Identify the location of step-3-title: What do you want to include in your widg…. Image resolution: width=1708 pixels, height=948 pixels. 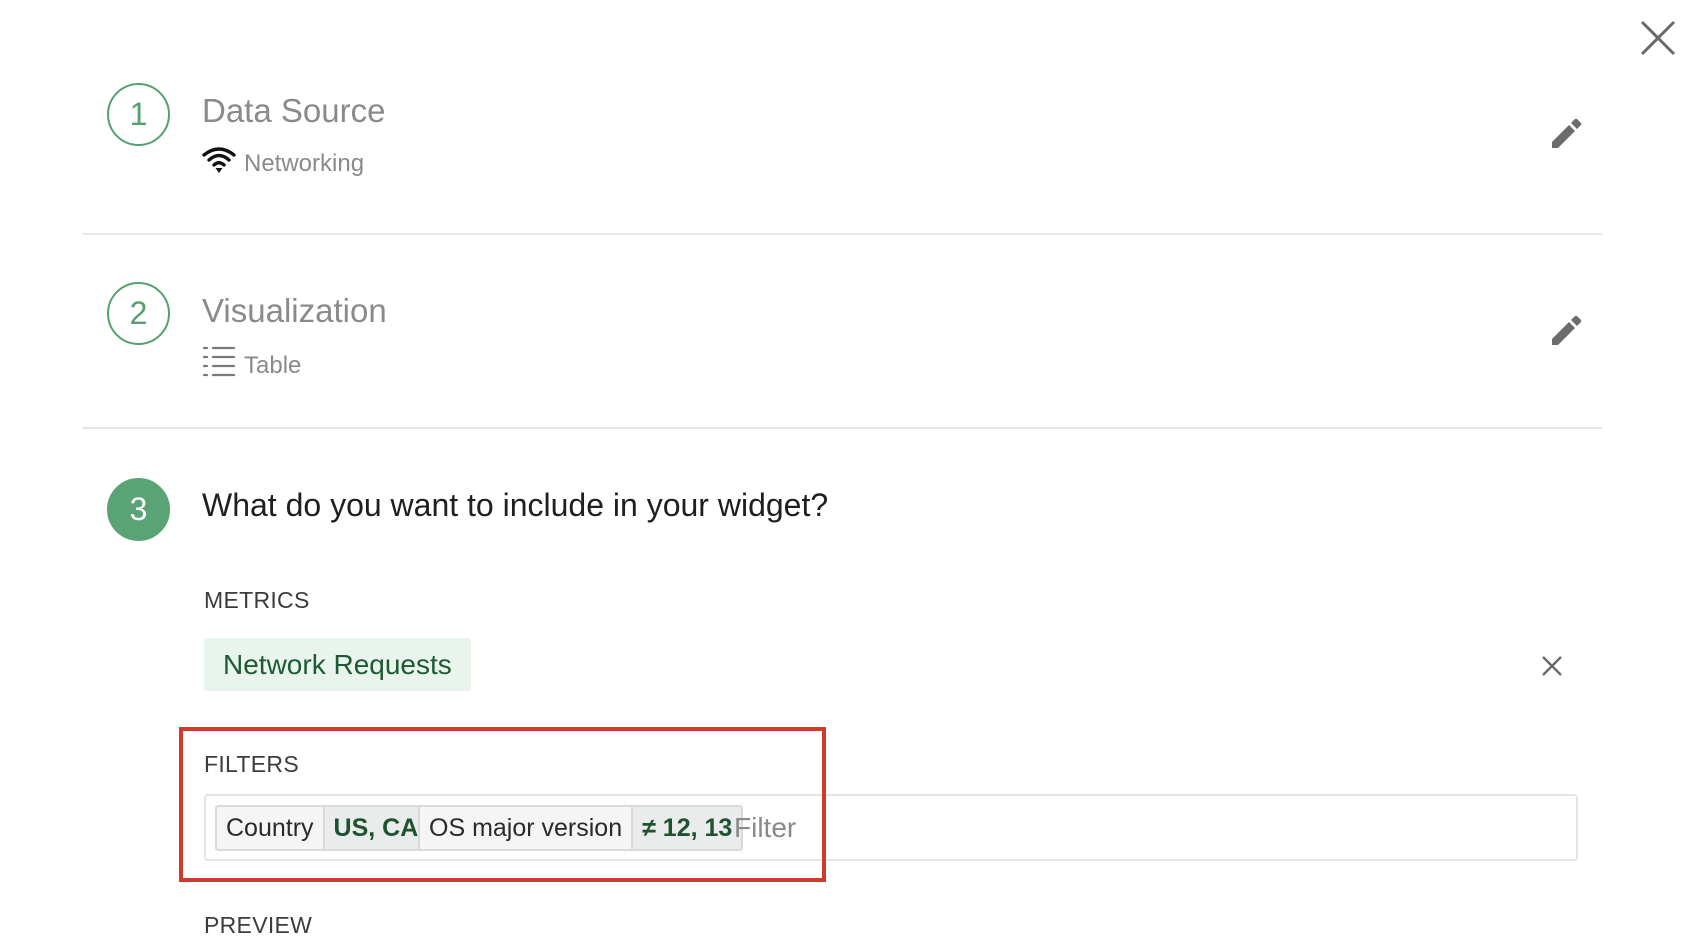
(515, 505).